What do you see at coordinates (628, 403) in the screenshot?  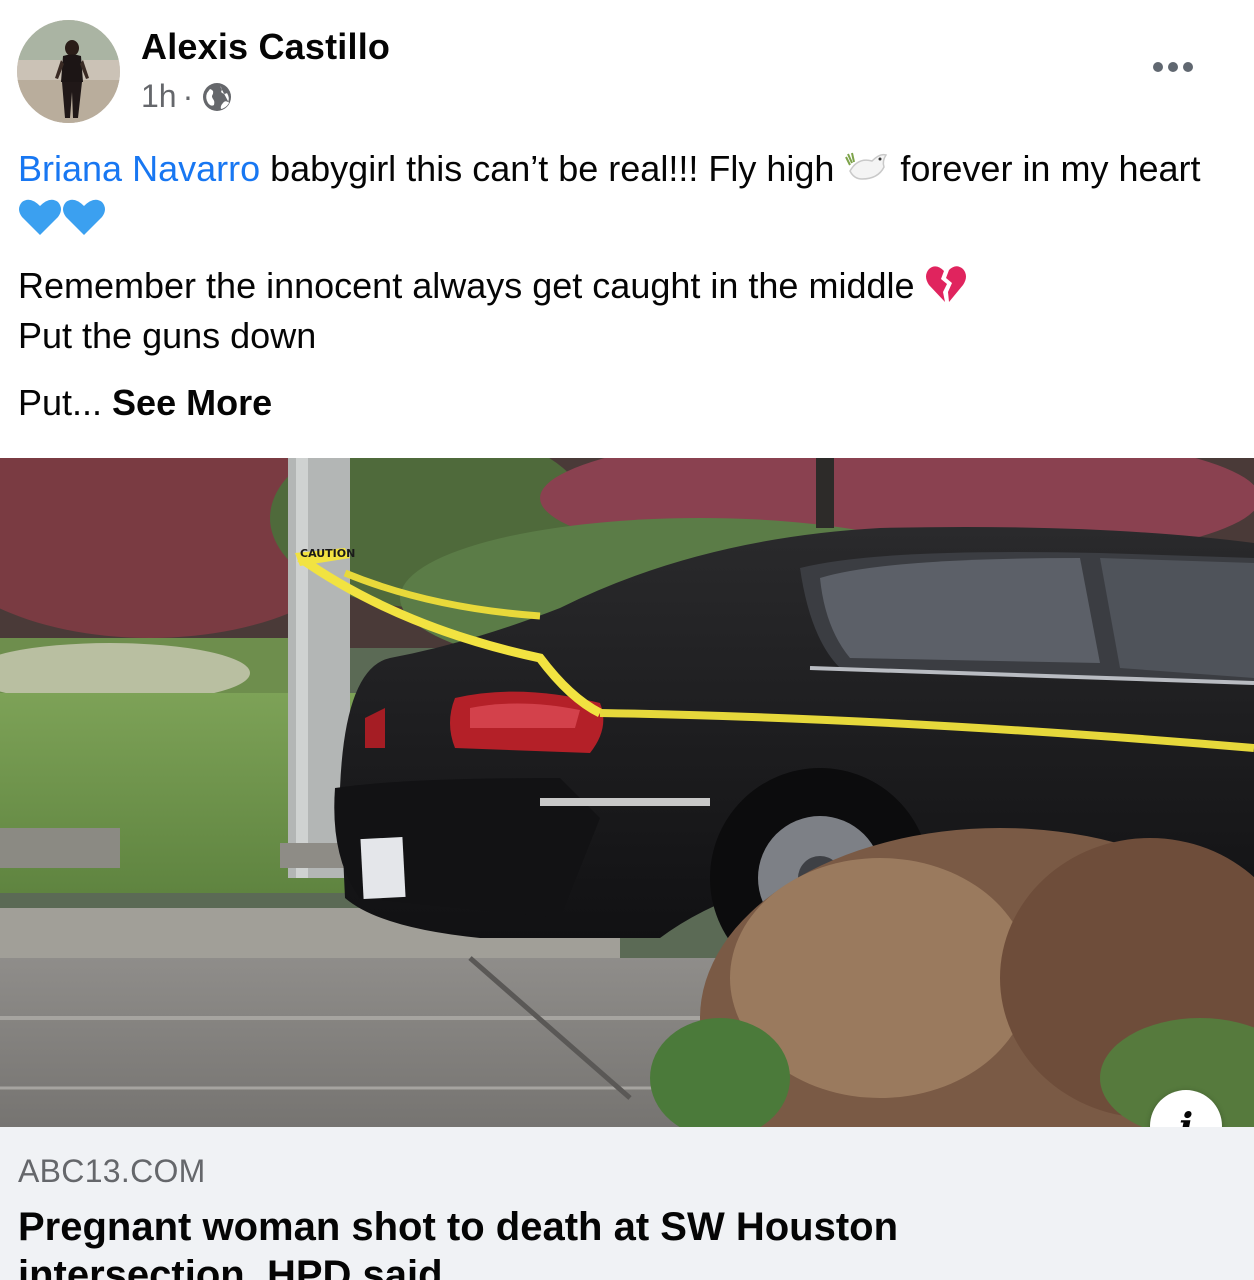 I see `post-paragraph-3: Put... See More` at bounding box center [628, 403].